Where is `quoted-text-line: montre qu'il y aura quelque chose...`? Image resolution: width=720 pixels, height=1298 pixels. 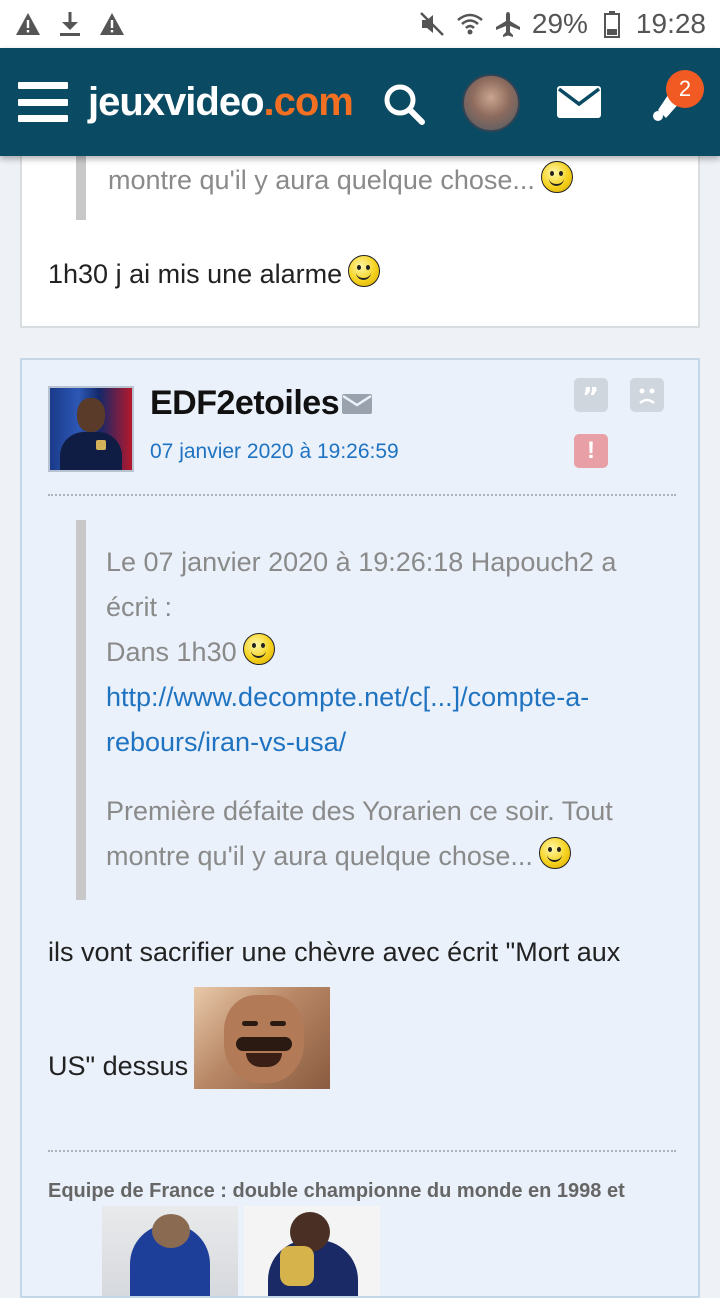
quoted-text-line: montre qu'il y aura quelque chose... is located at coordinates (321, 180).